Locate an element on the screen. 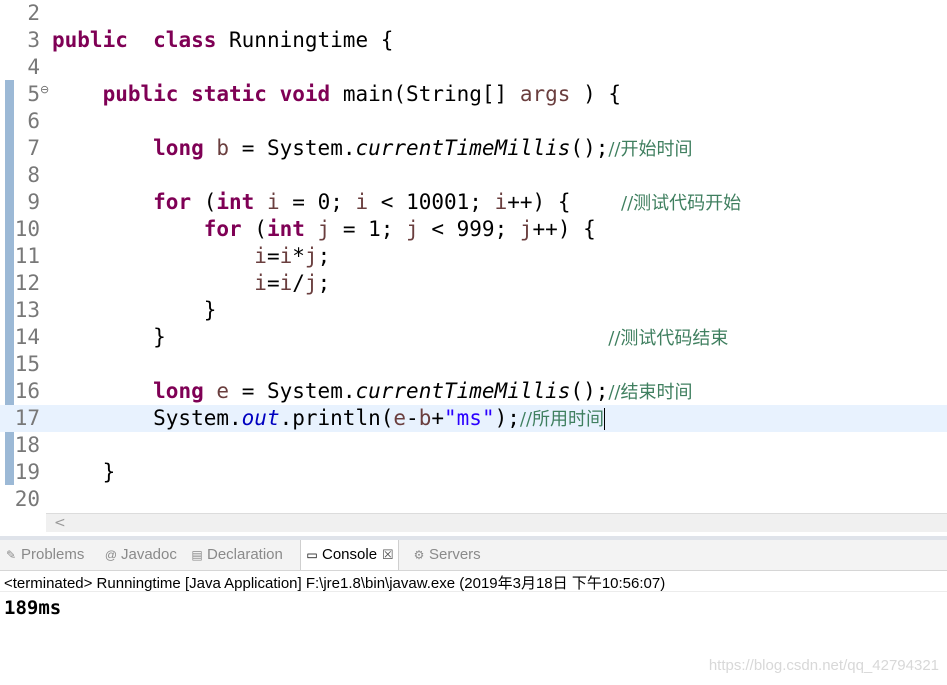 This screenshot has height=685, width=947. code-token: out is located at coordinates (260, 418).